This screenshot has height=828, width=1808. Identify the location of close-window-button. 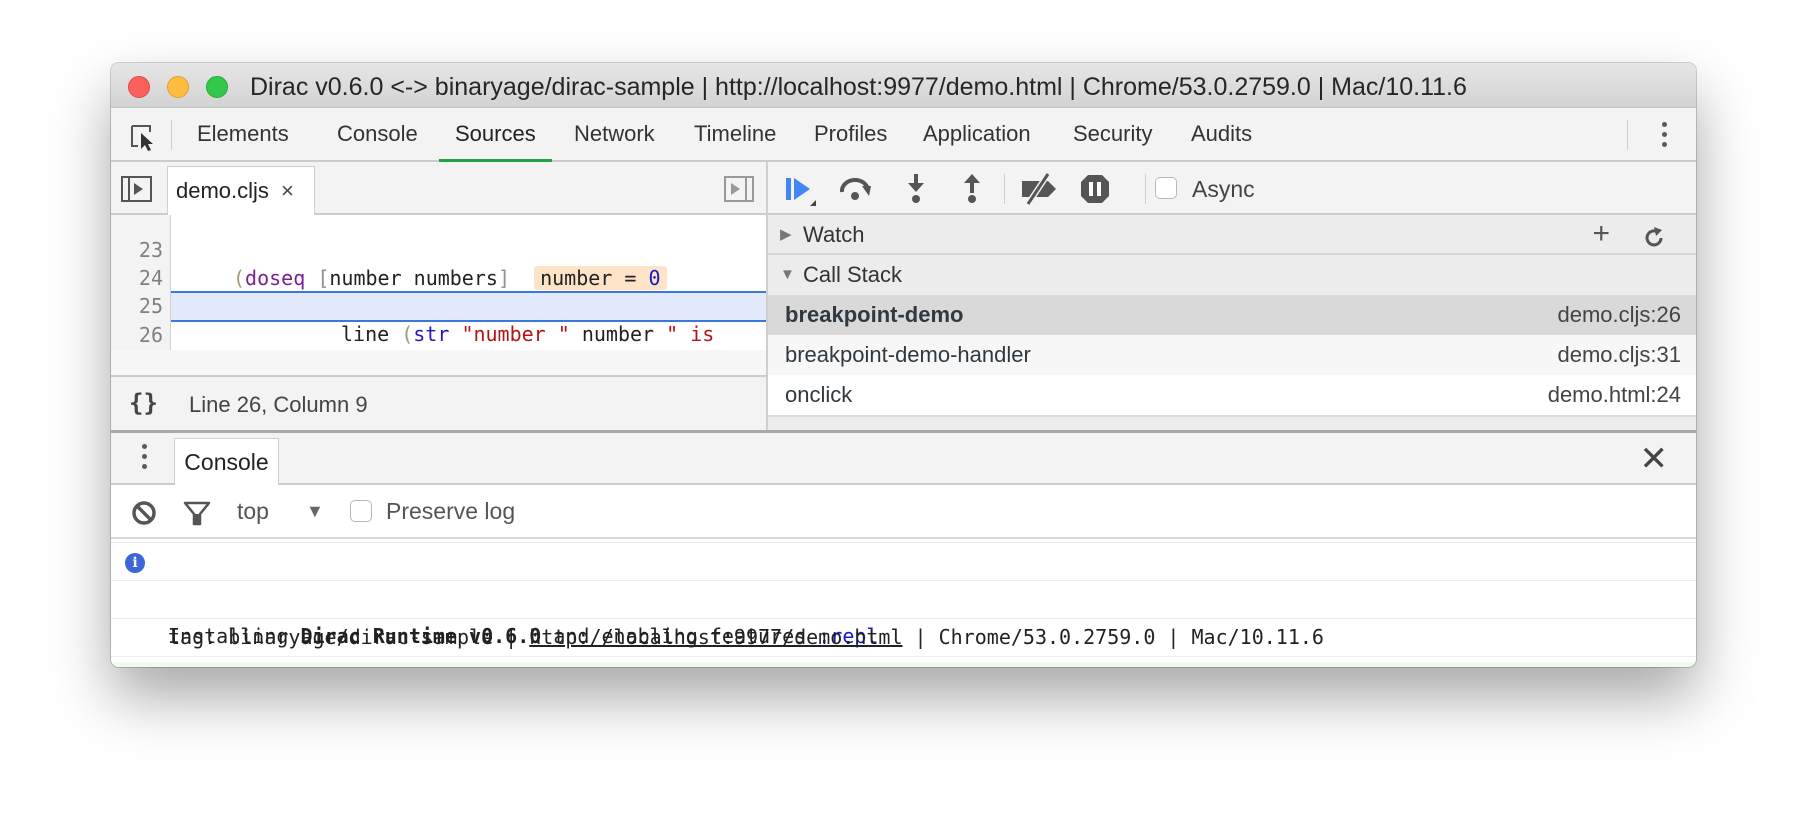
(139, 87).